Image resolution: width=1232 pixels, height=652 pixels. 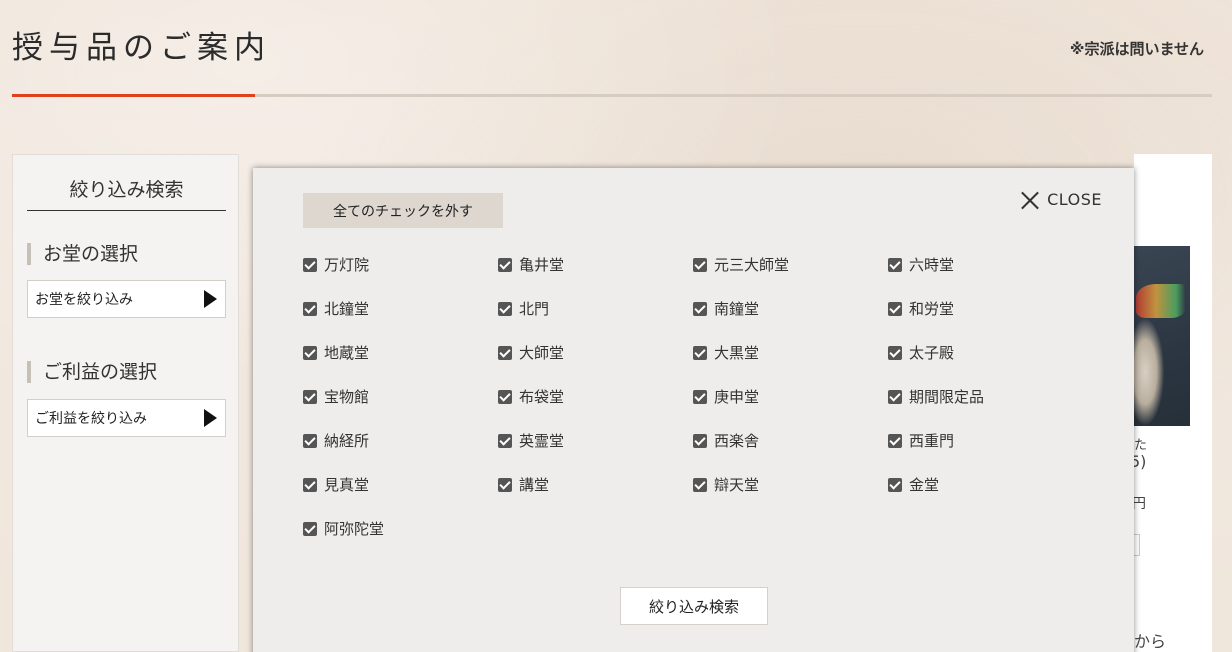 I want to click on hall-option-label: 納経所, so click(x=347, y=441).